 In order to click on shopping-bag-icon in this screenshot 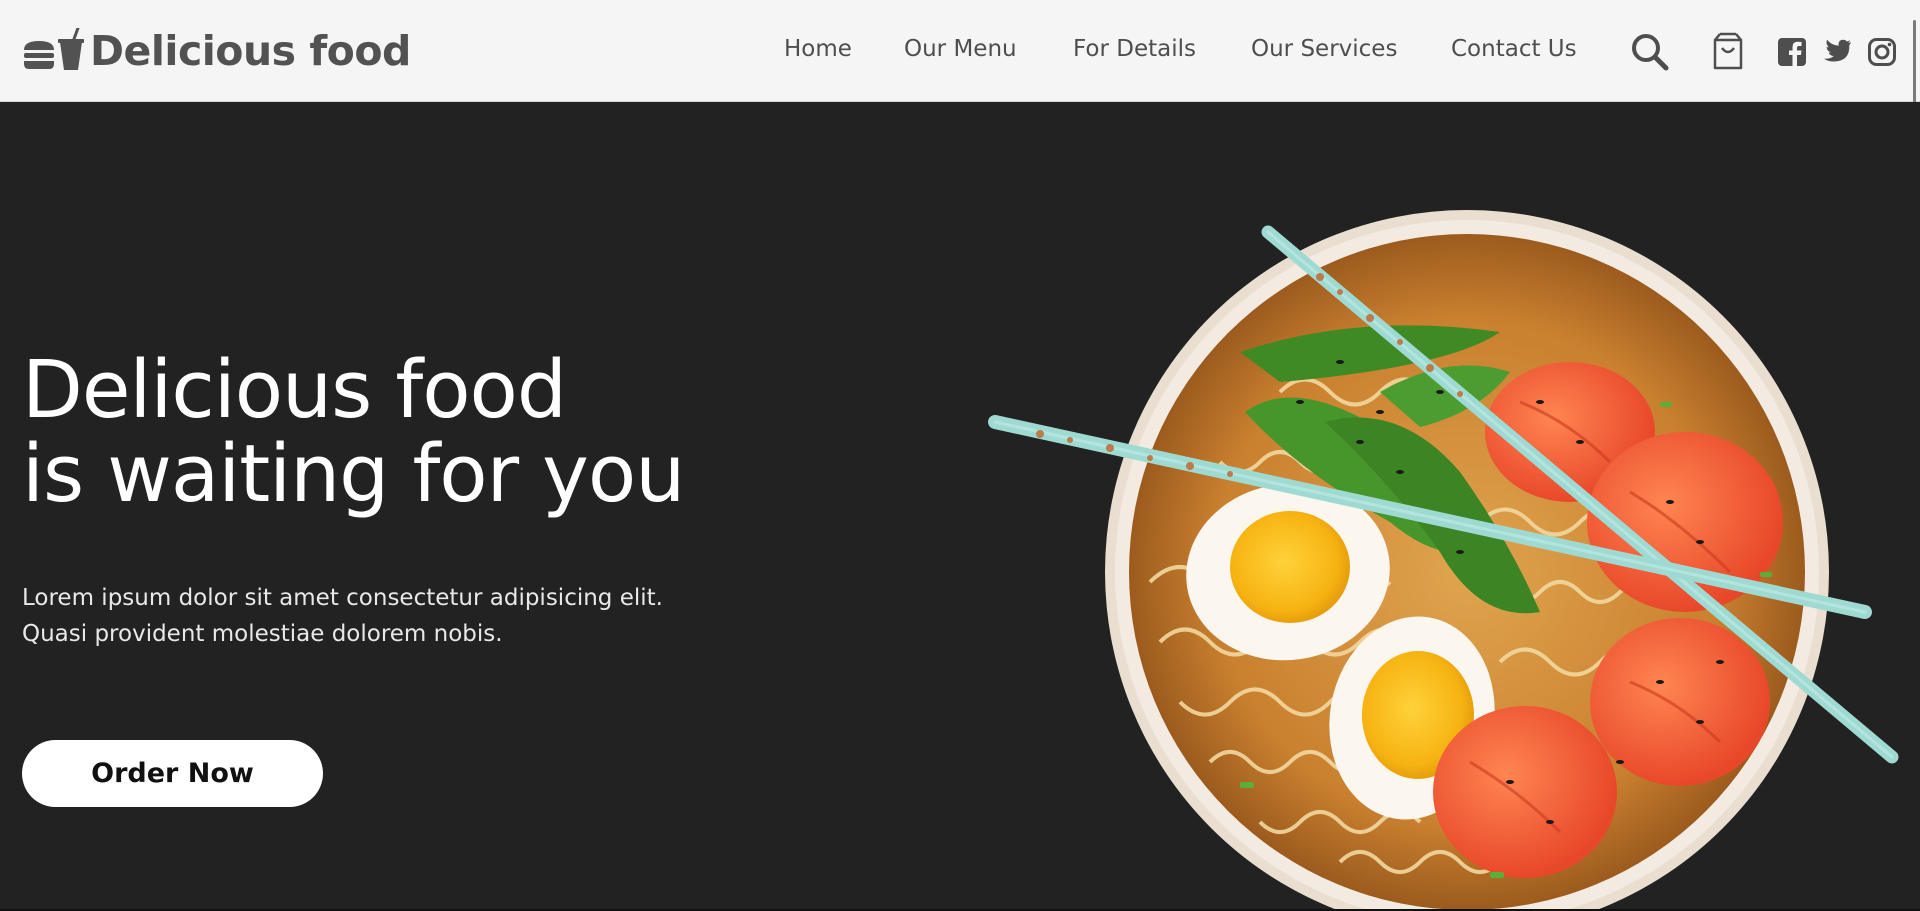, I will do `click(1728, 51)`.